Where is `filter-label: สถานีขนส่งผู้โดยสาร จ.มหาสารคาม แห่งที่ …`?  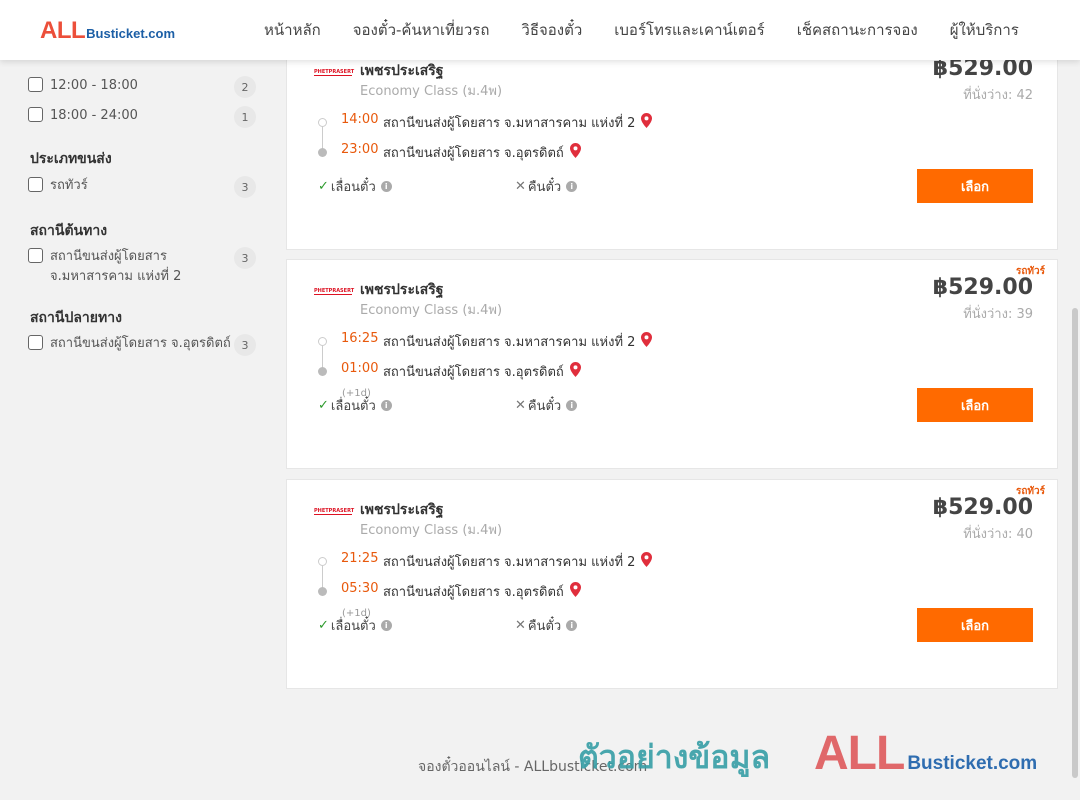
filter-label: สถานีขนส่งผู้โดยสาร จ.มหาสารคาม แห่งที่ … is located at coordinates (116, 266).